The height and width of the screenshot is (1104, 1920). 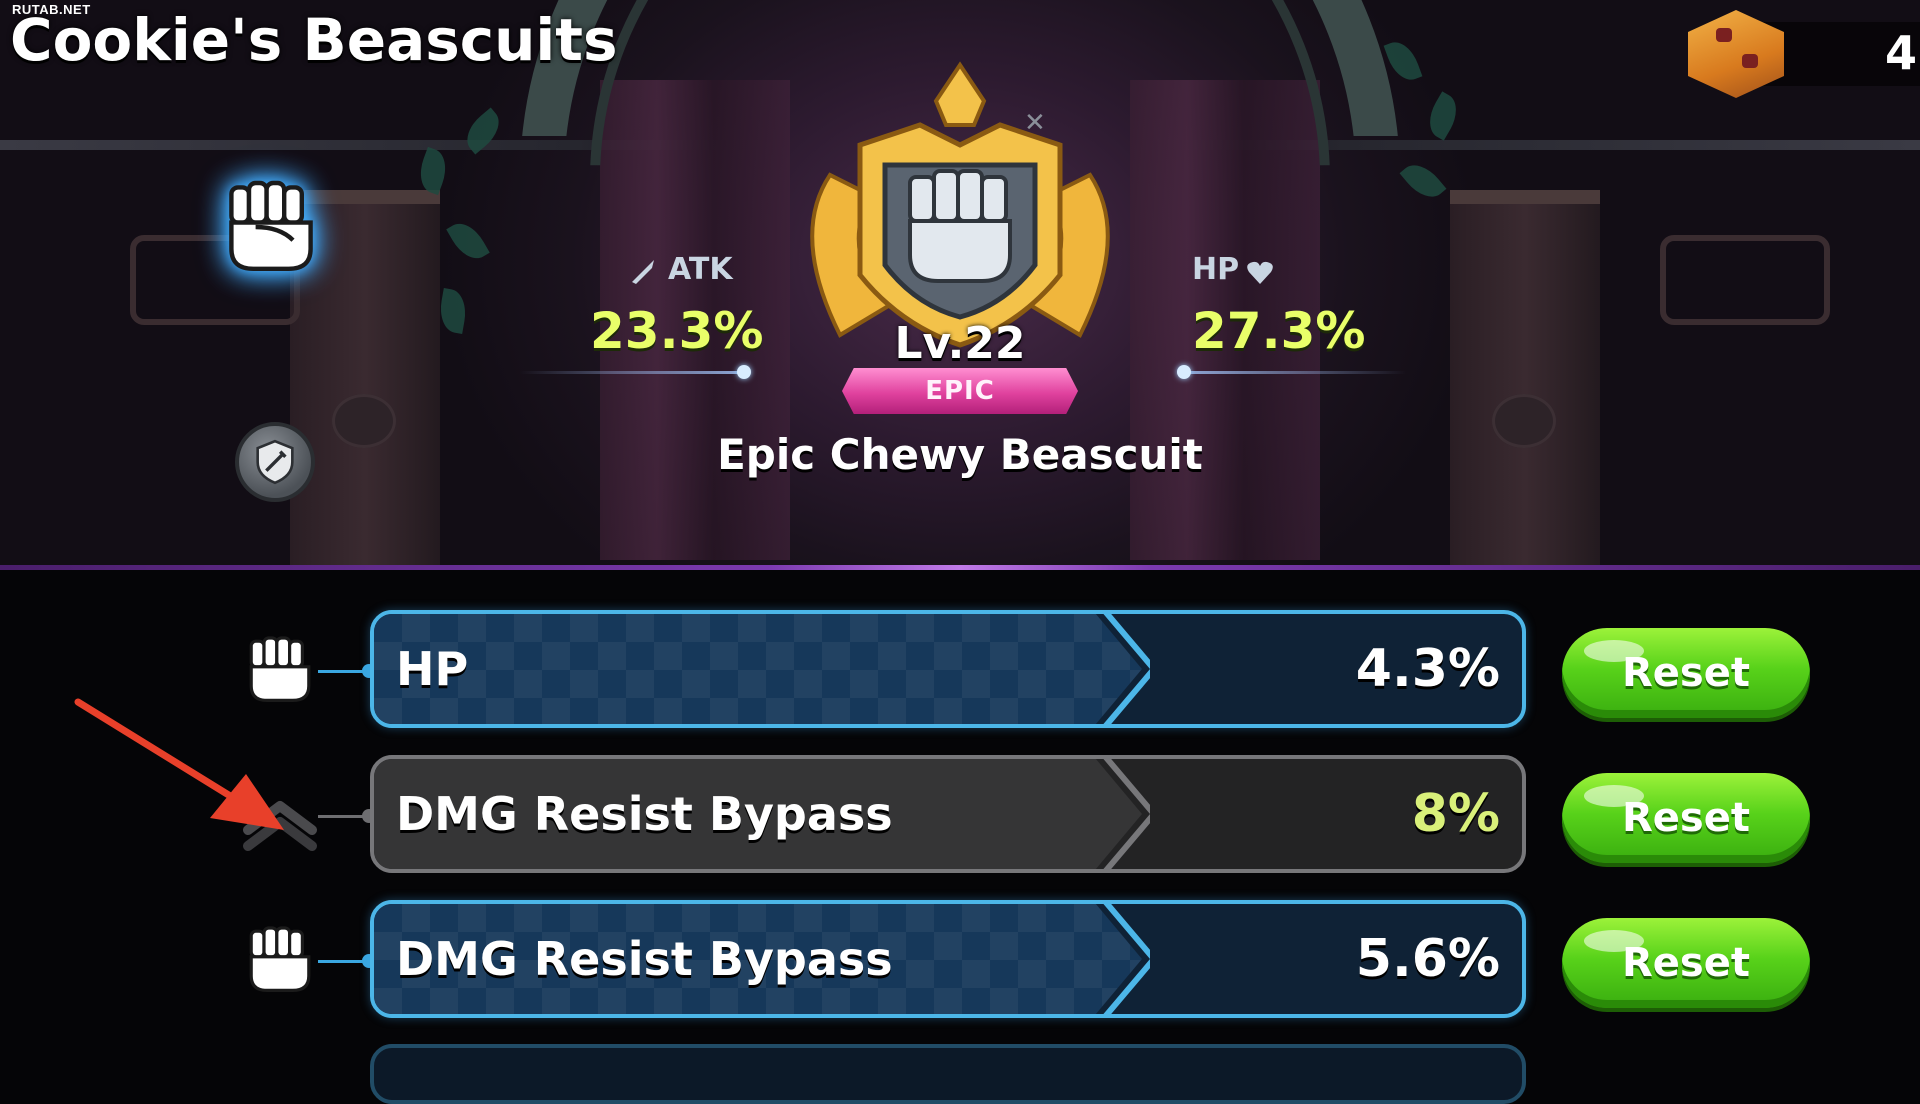 What do you see at coordinates (744, 372) in the screenshot?
I see `atk-dot` at bounding box center [744, 372].